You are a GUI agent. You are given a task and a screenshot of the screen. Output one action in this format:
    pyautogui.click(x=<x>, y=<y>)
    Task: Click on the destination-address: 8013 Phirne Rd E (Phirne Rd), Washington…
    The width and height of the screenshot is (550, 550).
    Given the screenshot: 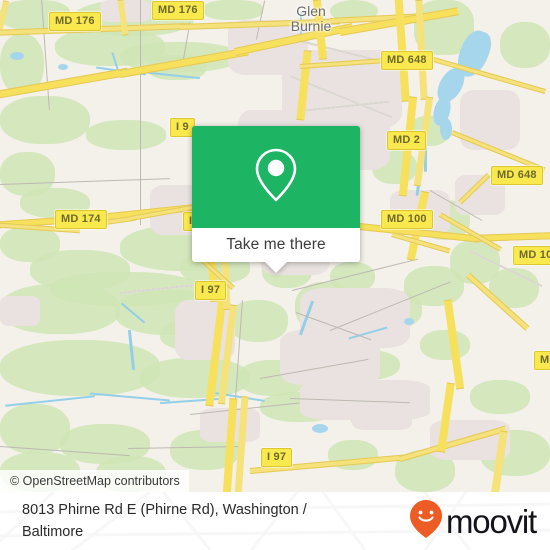 What is the action you would take?
    pyautogui.click(x=164, y=521)
    